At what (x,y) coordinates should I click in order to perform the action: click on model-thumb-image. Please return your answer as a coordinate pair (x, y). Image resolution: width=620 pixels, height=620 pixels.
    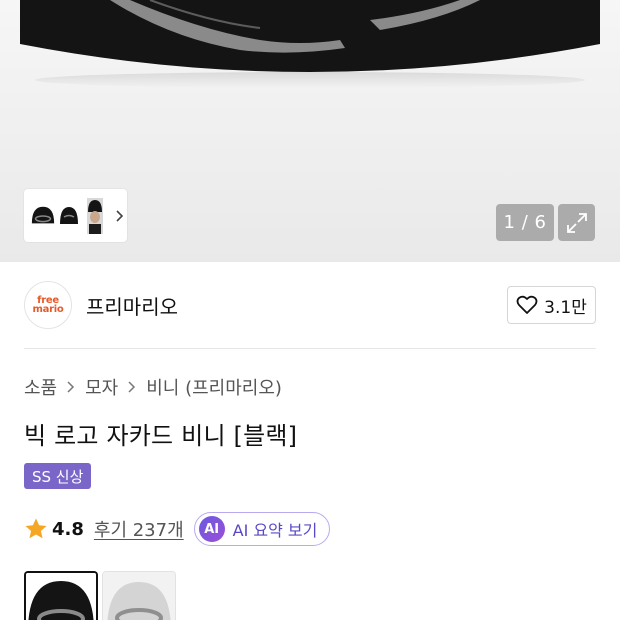
    Looking at the image, I should click on (95, 215).